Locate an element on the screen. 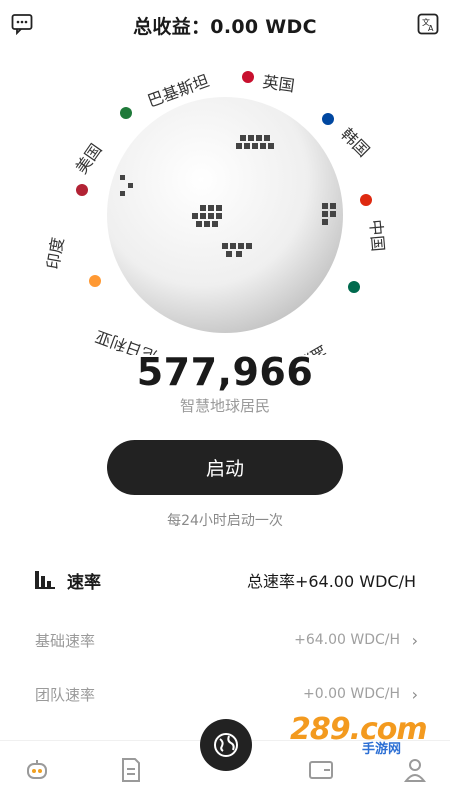 The height and width of the screenshot is (795, 450). top-bar: 总收益：0.00 WDC 文 A is located at coordinates (225, 24).